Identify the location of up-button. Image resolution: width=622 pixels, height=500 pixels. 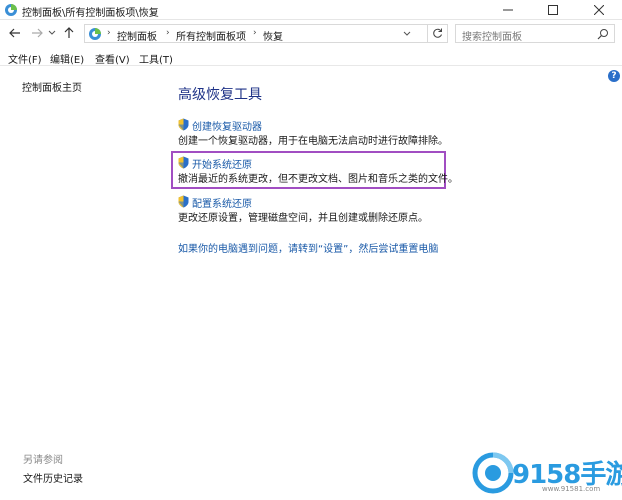
(69, 33).